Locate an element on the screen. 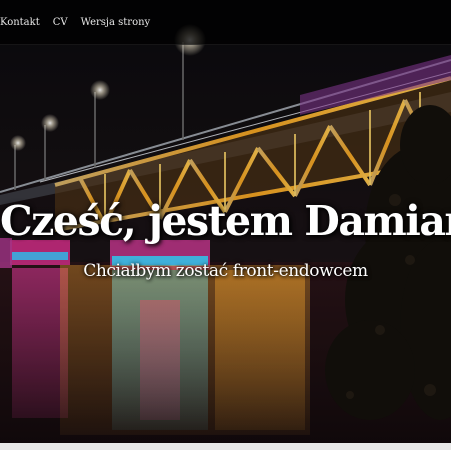 This screenshot has height=450, width=451. nav-link-kontakt: Kontakt is located at coordinates (20, 22).